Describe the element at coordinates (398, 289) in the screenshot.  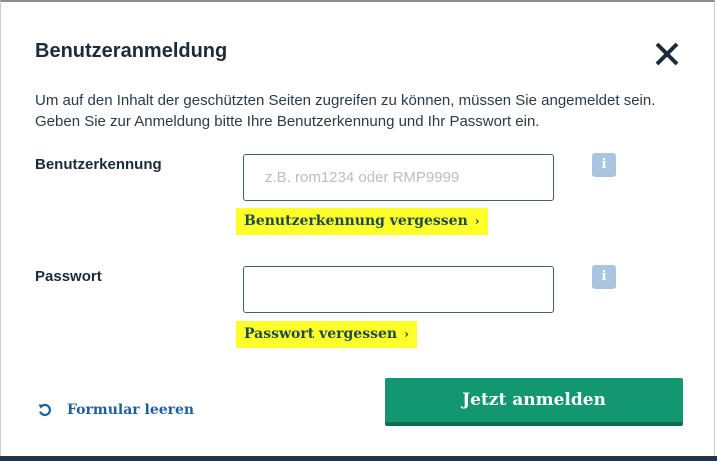
I see `password-input` at that location.